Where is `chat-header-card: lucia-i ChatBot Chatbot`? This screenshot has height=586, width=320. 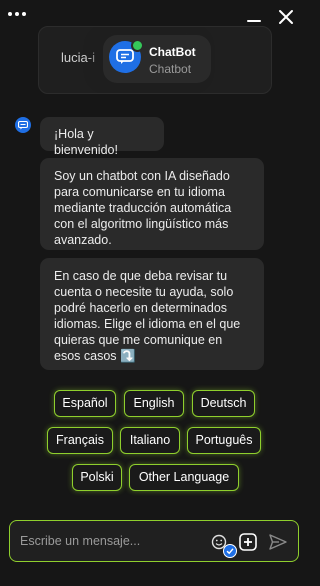
chat-header-card: lucia-i ChatBot Chatbot is located at coordinates (155, 60).